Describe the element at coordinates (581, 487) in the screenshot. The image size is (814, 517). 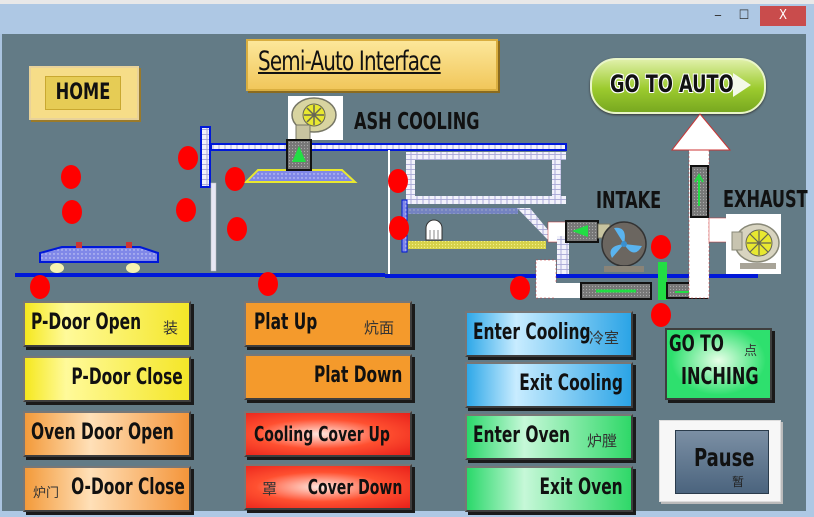
I see `exit-oven-label: Exit Oven` at that location.